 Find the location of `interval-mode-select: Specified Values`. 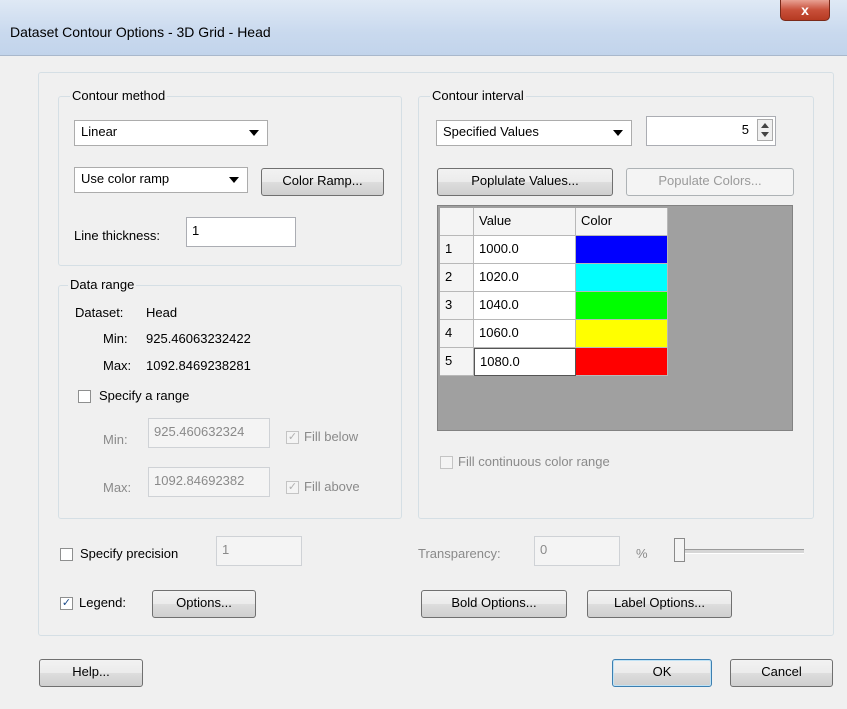

interval-mode-select: Specified Values is located at coordinates (534, 133).